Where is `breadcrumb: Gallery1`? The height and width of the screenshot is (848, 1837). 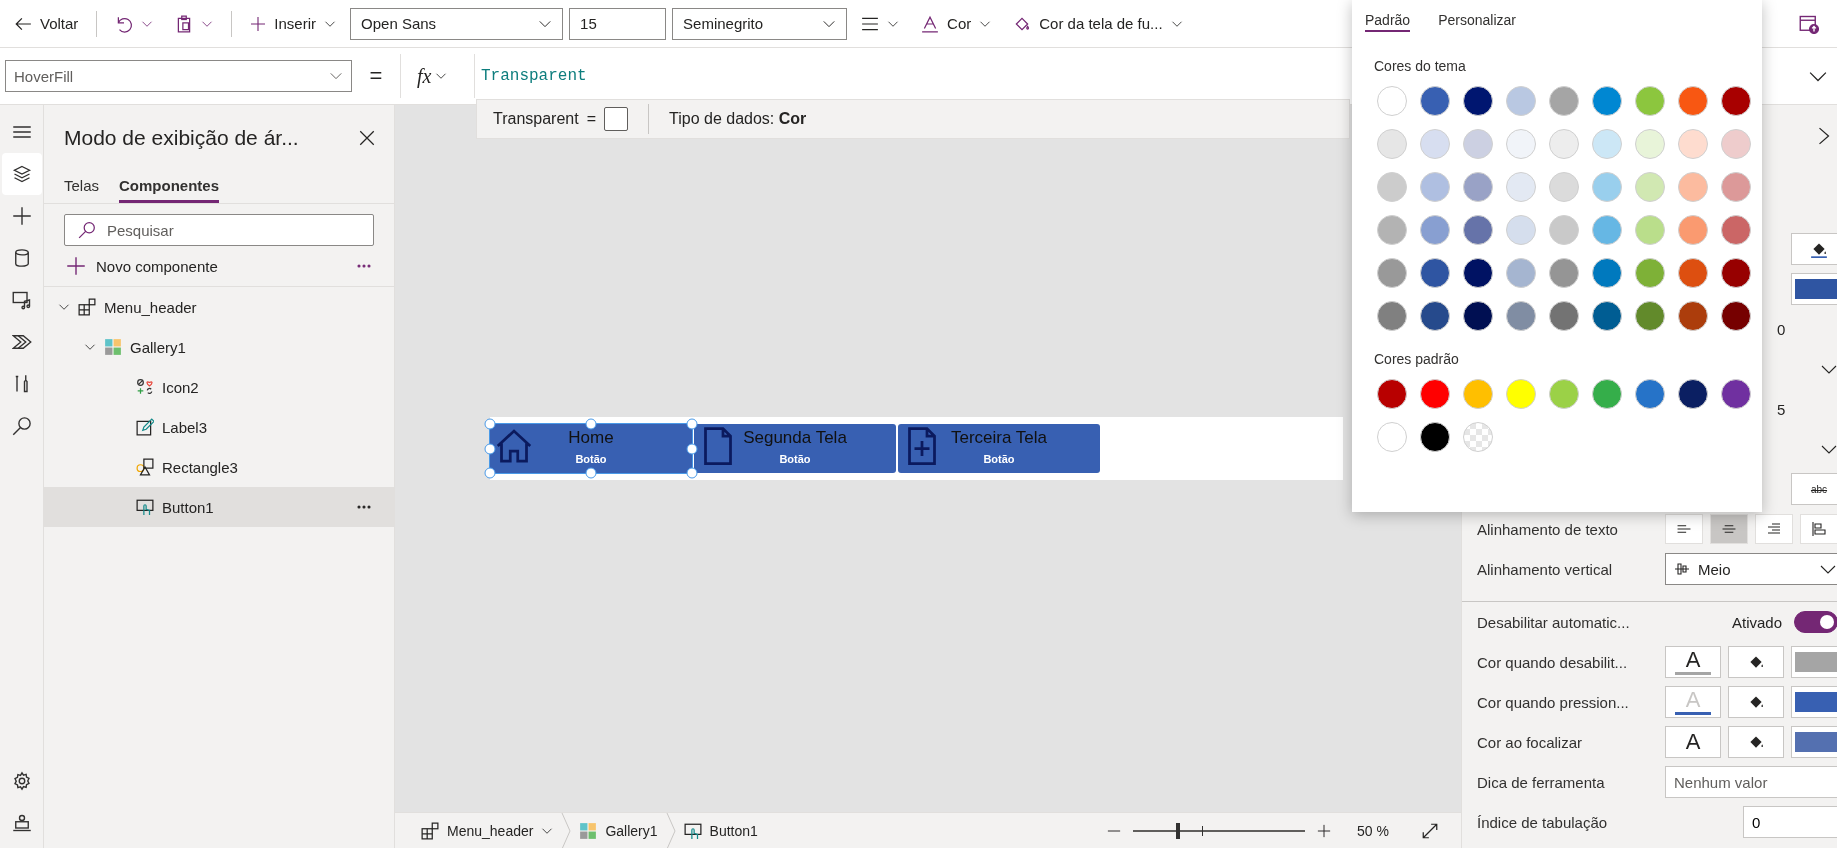
breadcrumb: Gallery1 is located at coordinates (618, 830).